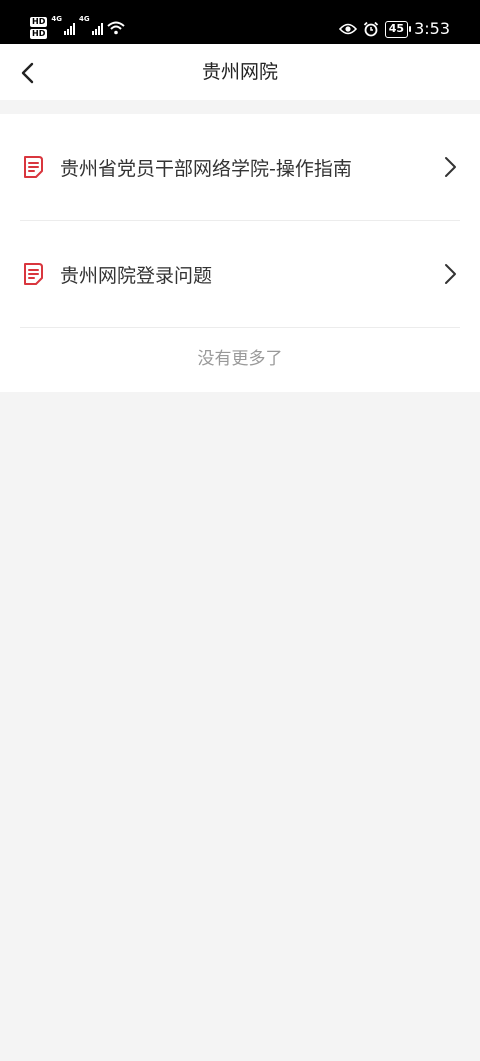  I want to click on network-type-2: 4G, so click(84, 19).